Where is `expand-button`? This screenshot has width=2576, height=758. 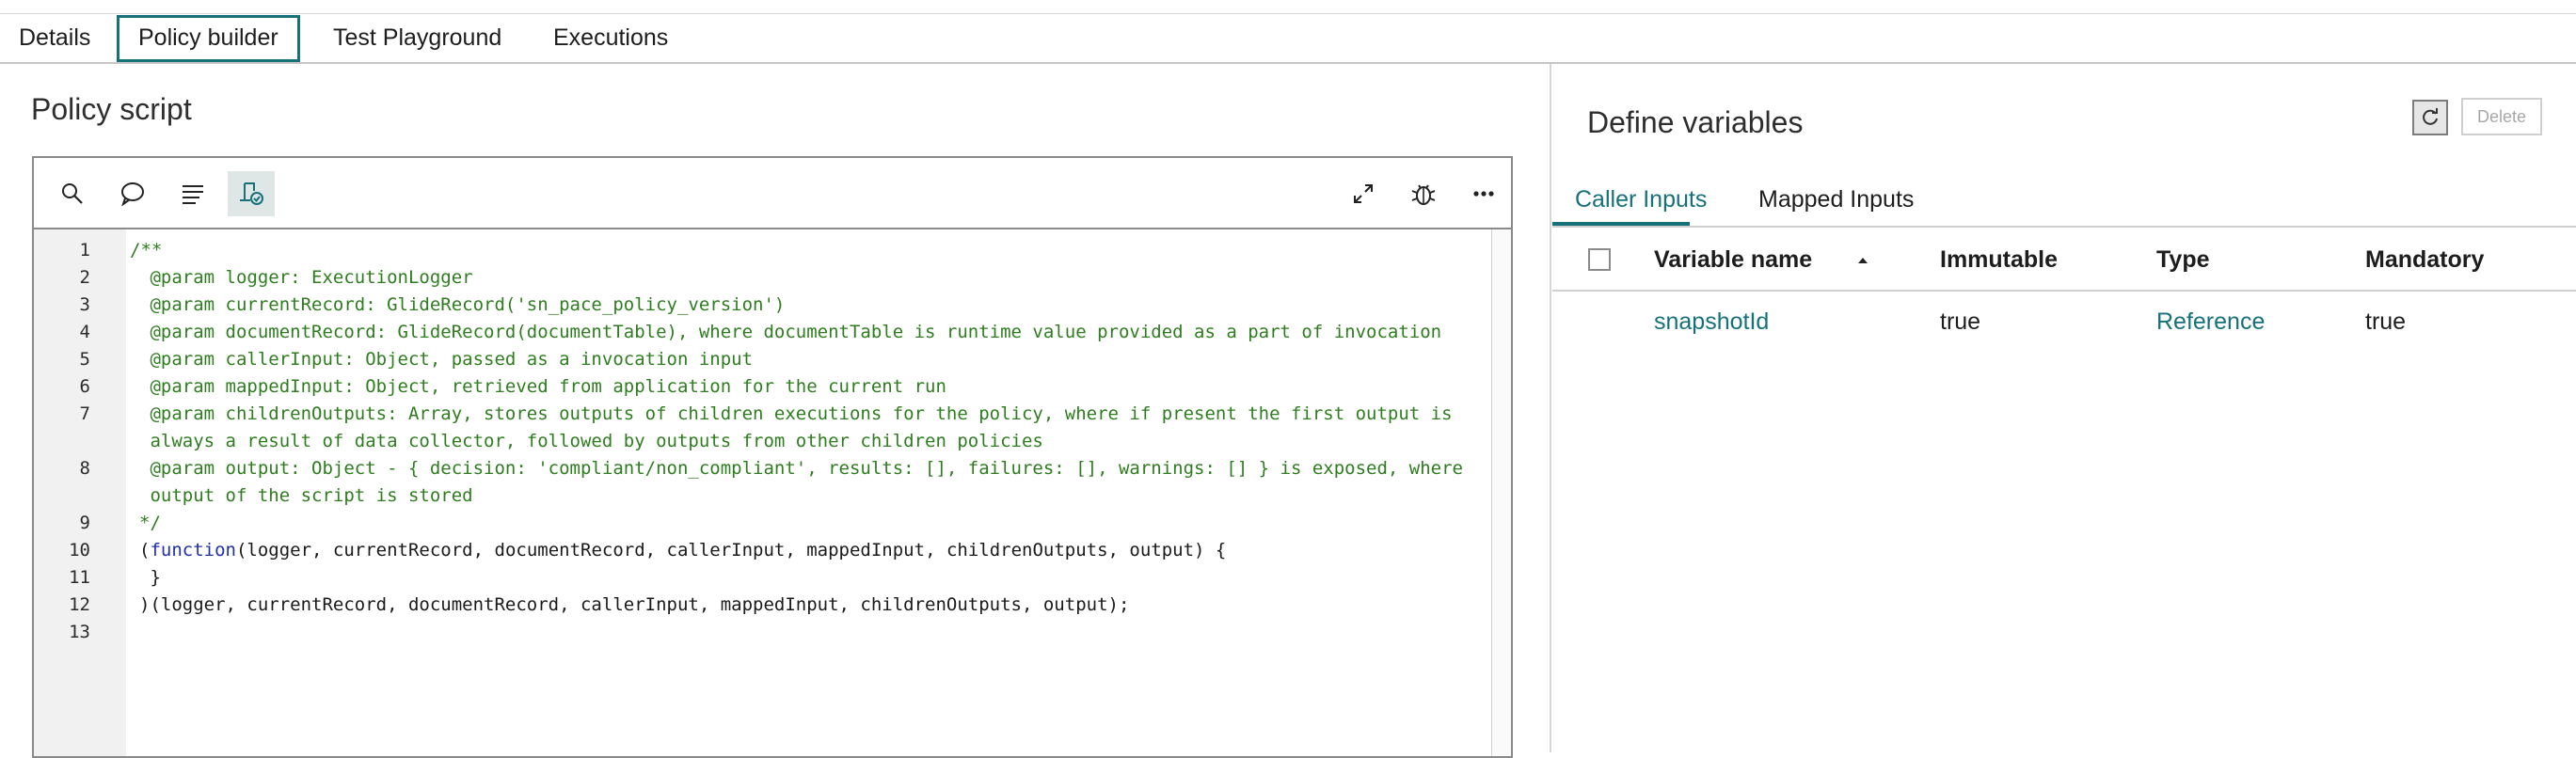
expand-button is located at coordinates (1364, 193).